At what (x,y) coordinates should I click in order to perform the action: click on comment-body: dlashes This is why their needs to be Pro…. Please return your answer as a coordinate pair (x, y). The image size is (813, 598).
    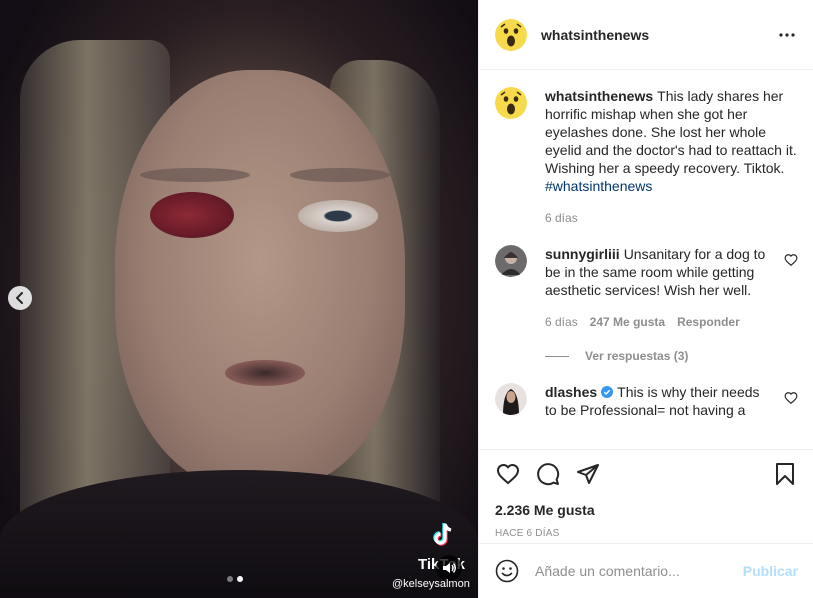
    Looking at the image, I should click on (659, 401).